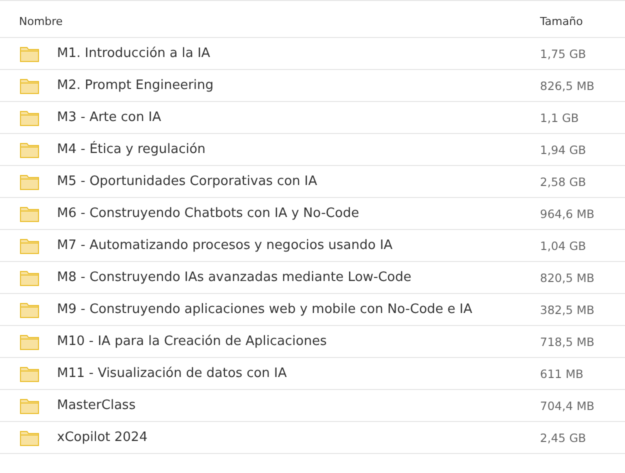  What do you see at coordinates (582, 21) in the screenshot?
I see `column-header: Tamaño` at bounding box center [582, 21].